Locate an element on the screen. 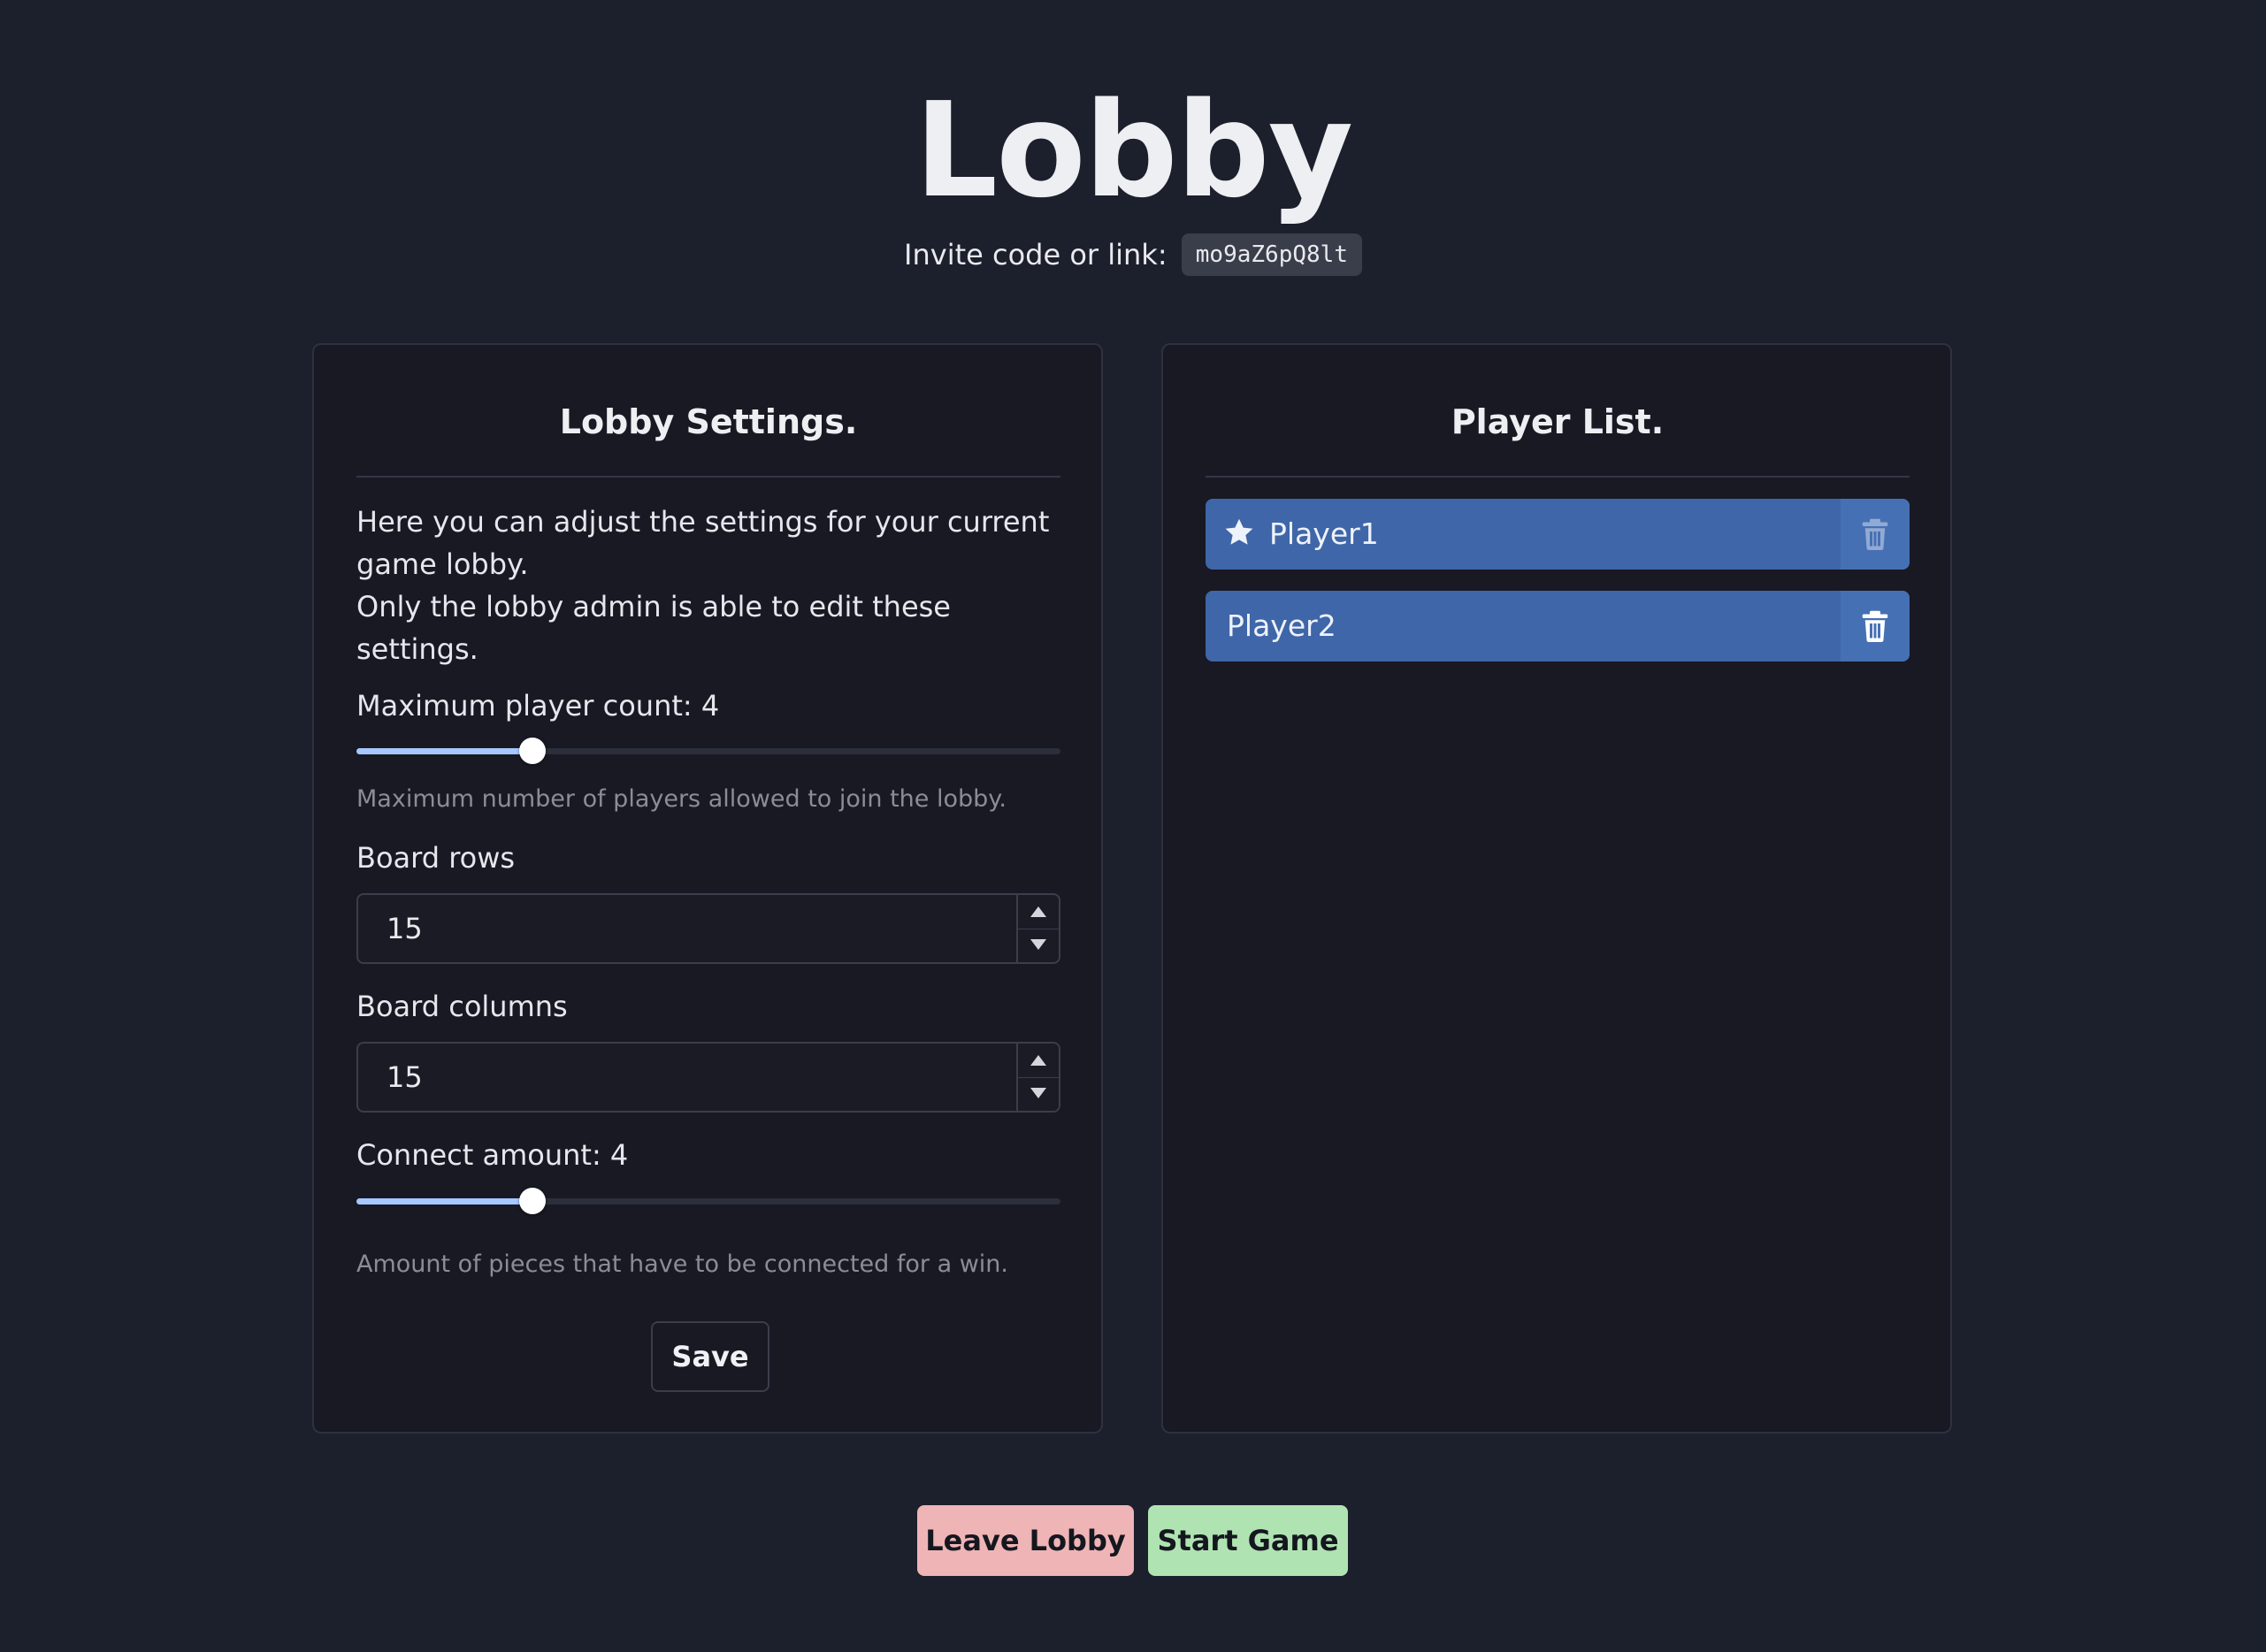 This screenshot has width=2266, height=1652. max-player-count-slider is located at coordinates (708, 751).